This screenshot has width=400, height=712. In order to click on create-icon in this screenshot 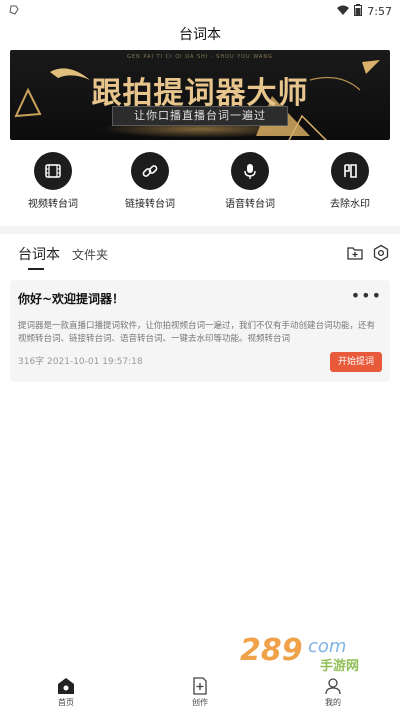, I will do `click(200, 686)`.